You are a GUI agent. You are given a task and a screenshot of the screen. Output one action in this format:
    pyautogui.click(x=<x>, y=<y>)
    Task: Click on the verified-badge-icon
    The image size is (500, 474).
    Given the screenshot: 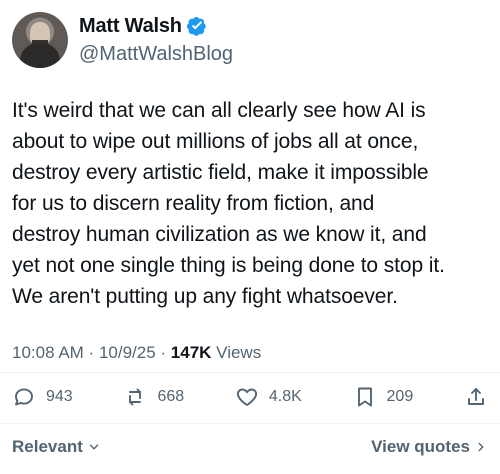 What is the action you would take?
    pyautogui.click(x=196, y=26)
    